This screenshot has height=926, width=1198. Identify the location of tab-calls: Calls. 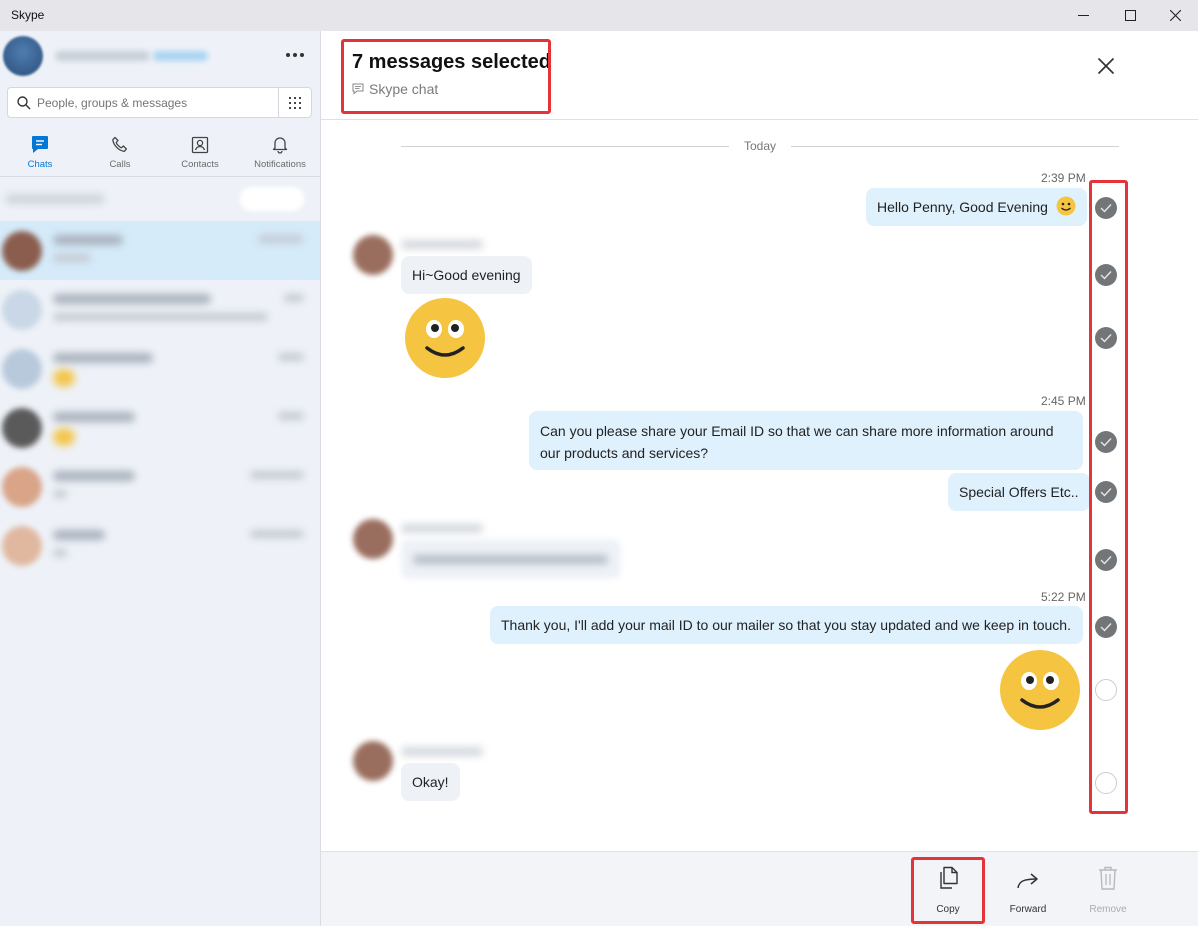
(120, 154).